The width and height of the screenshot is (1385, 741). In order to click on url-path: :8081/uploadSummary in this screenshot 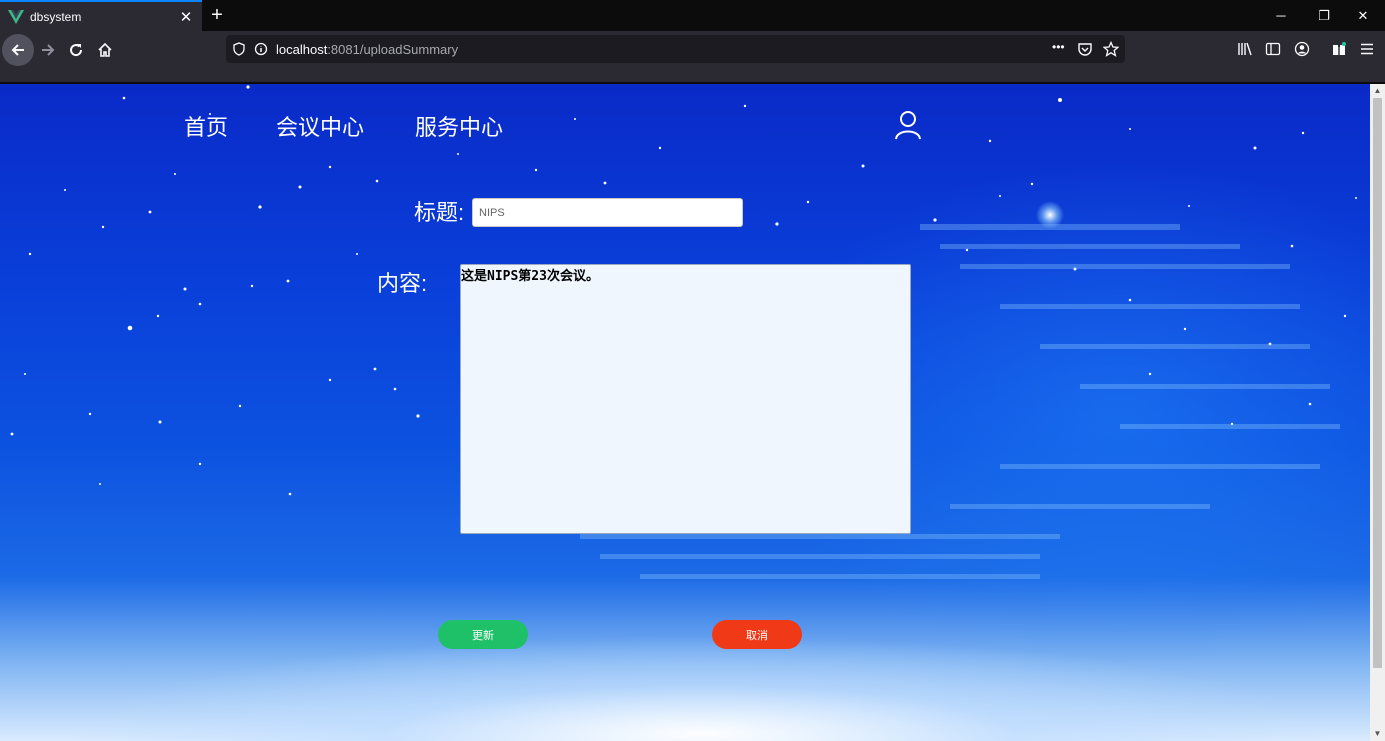, I will do `click(393, 49)`.